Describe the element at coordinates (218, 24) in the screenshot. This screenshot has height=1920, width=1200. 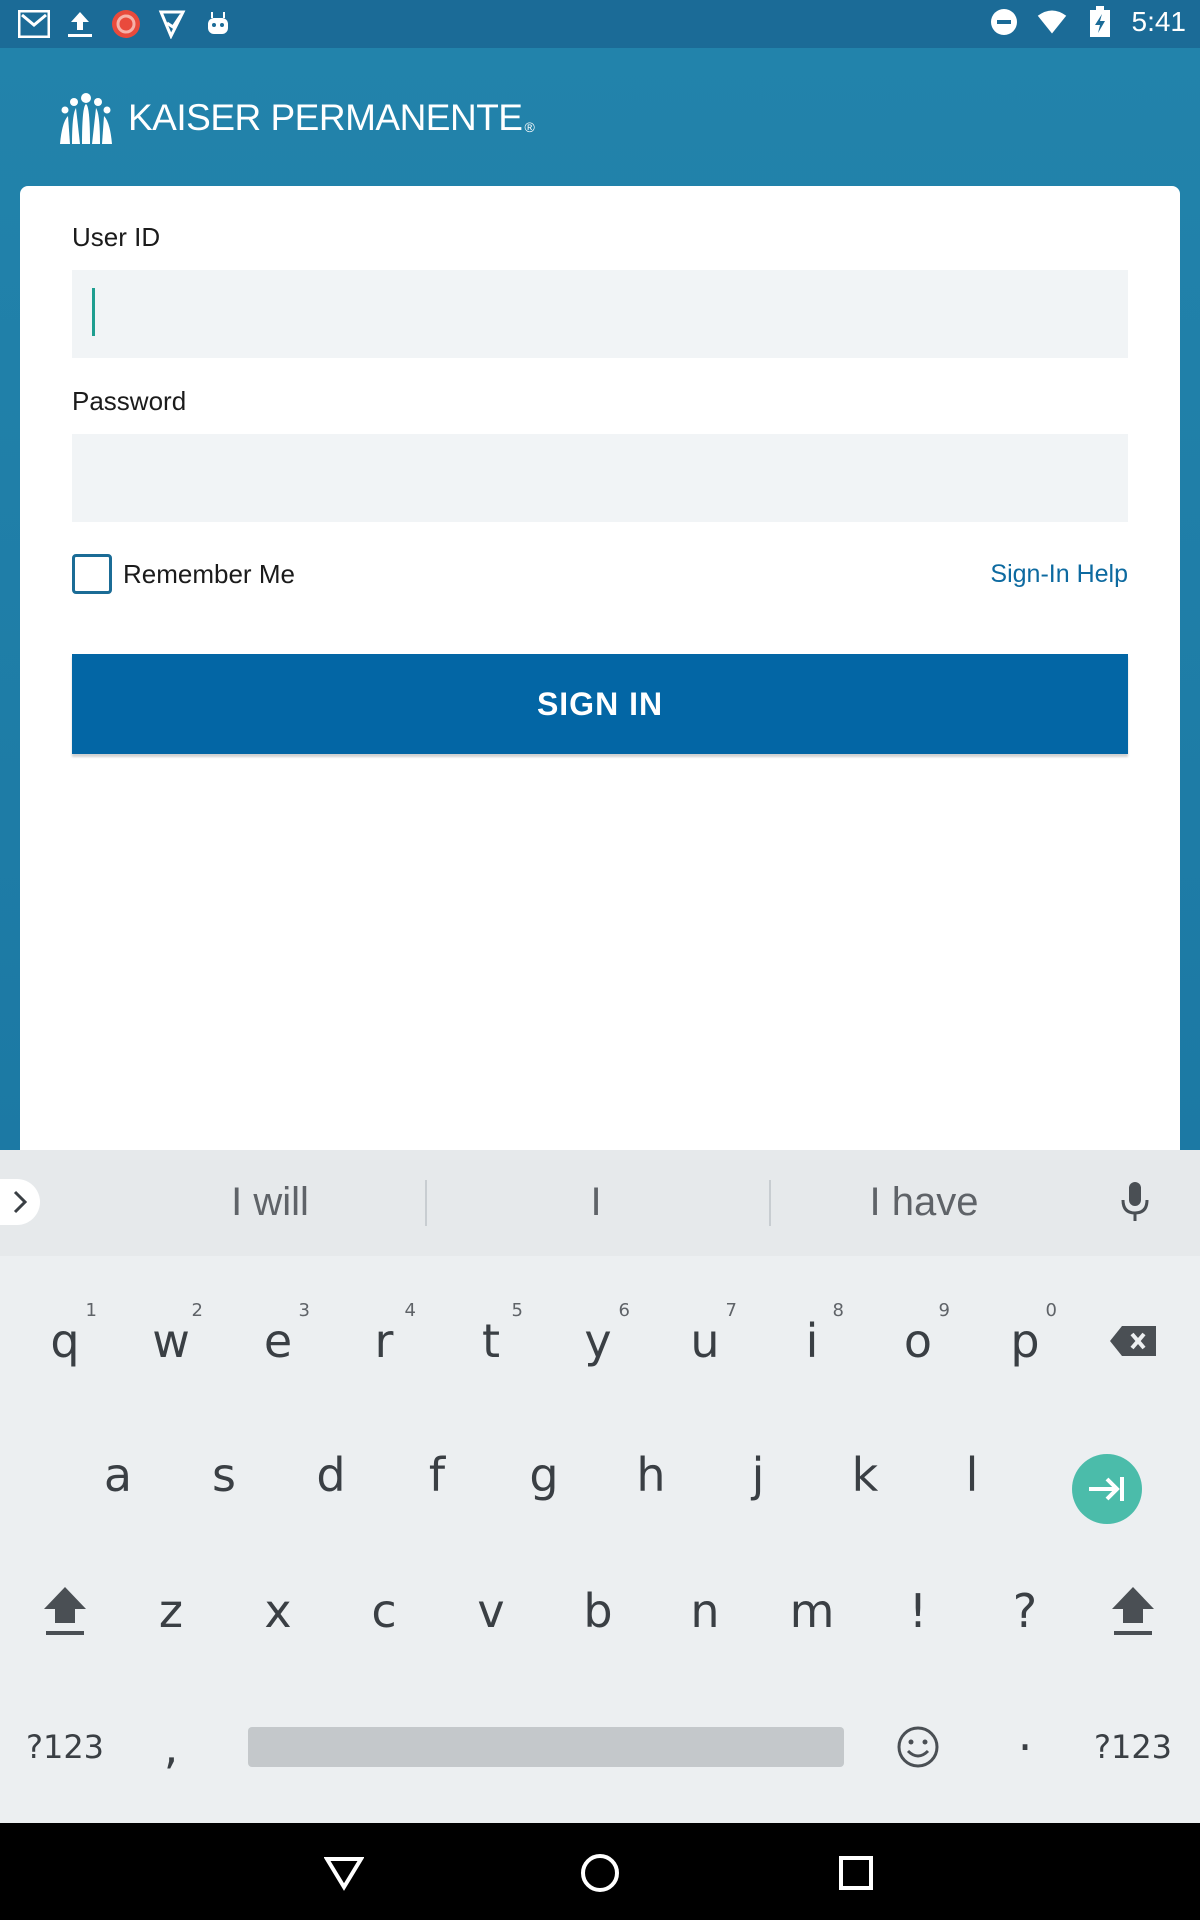
I see `android-icon` at that location.